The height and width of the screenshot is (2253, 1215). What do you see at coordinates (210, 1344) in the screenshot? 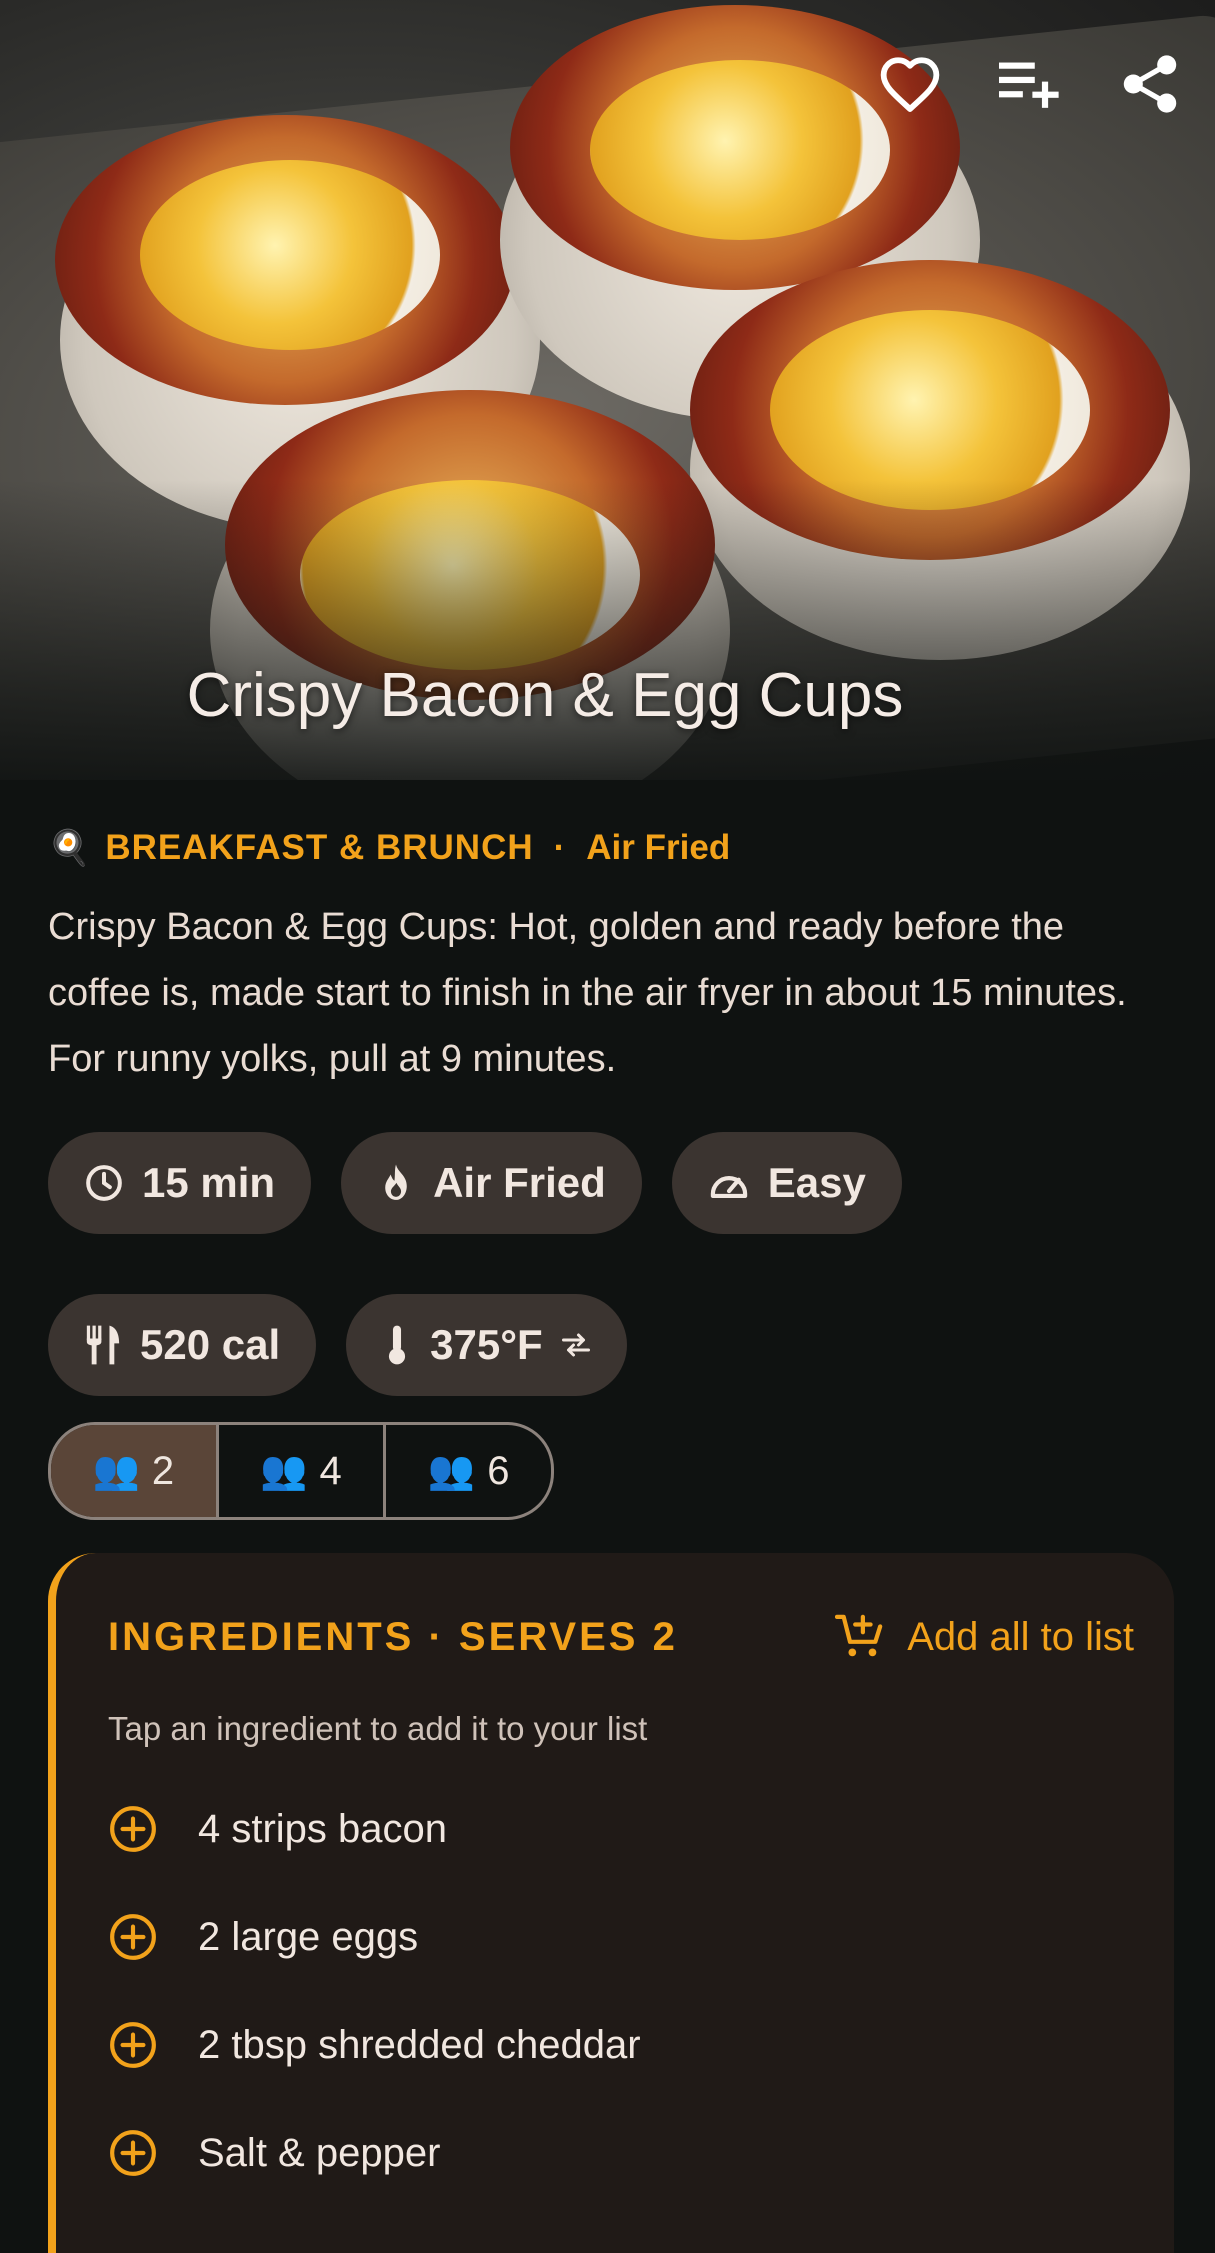
I see `calories-value: 520 cal` at bounding box center [210, 1344].